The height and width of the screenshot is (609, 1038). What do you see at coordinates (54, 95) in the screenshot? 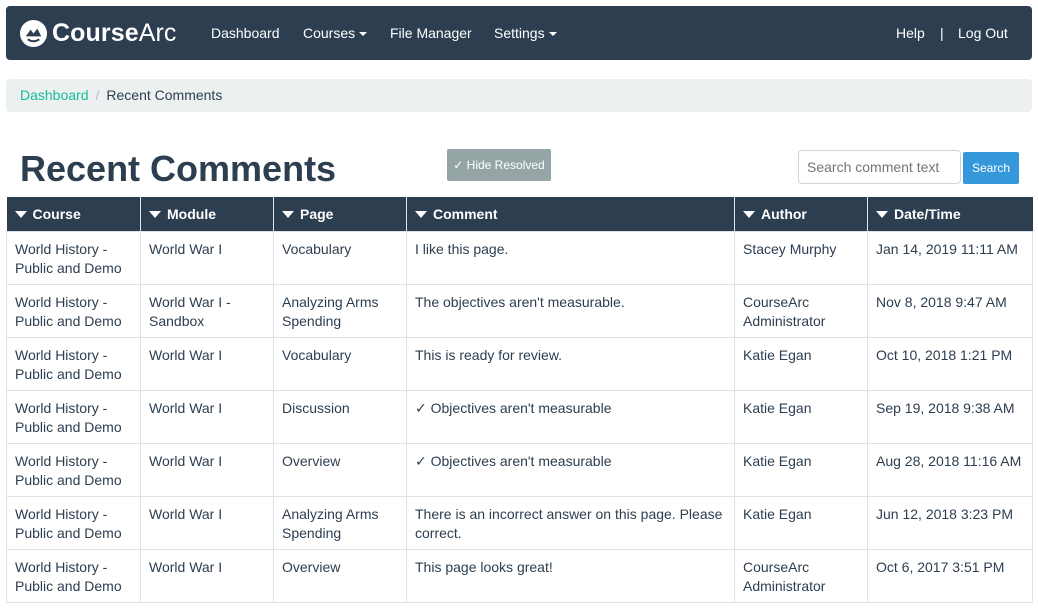
I see `breadcrumb-dashboard-link: Dashboard` at bounding box center [54, 95].